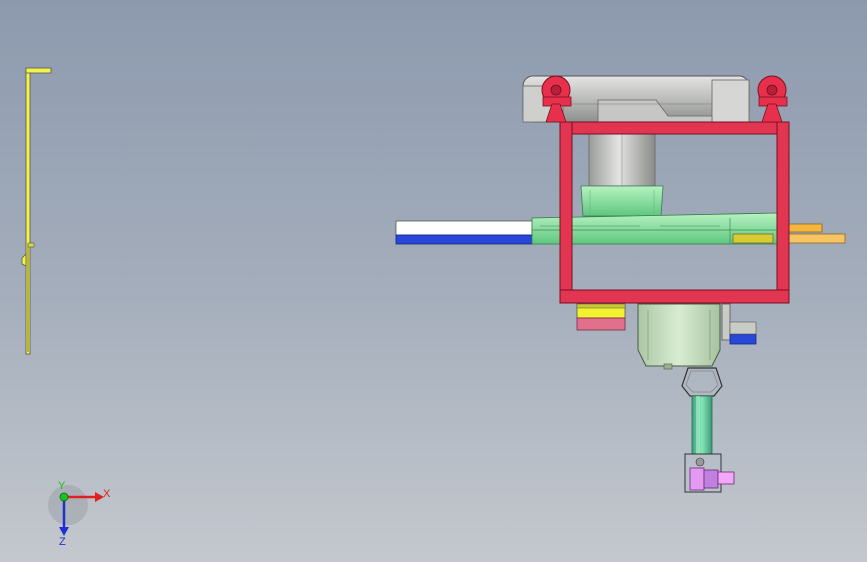 This screenshot has height=562, width=867. Describe the element at coordinates (64, 497) in the screenshot. I see `y-axis-dot` at that location.